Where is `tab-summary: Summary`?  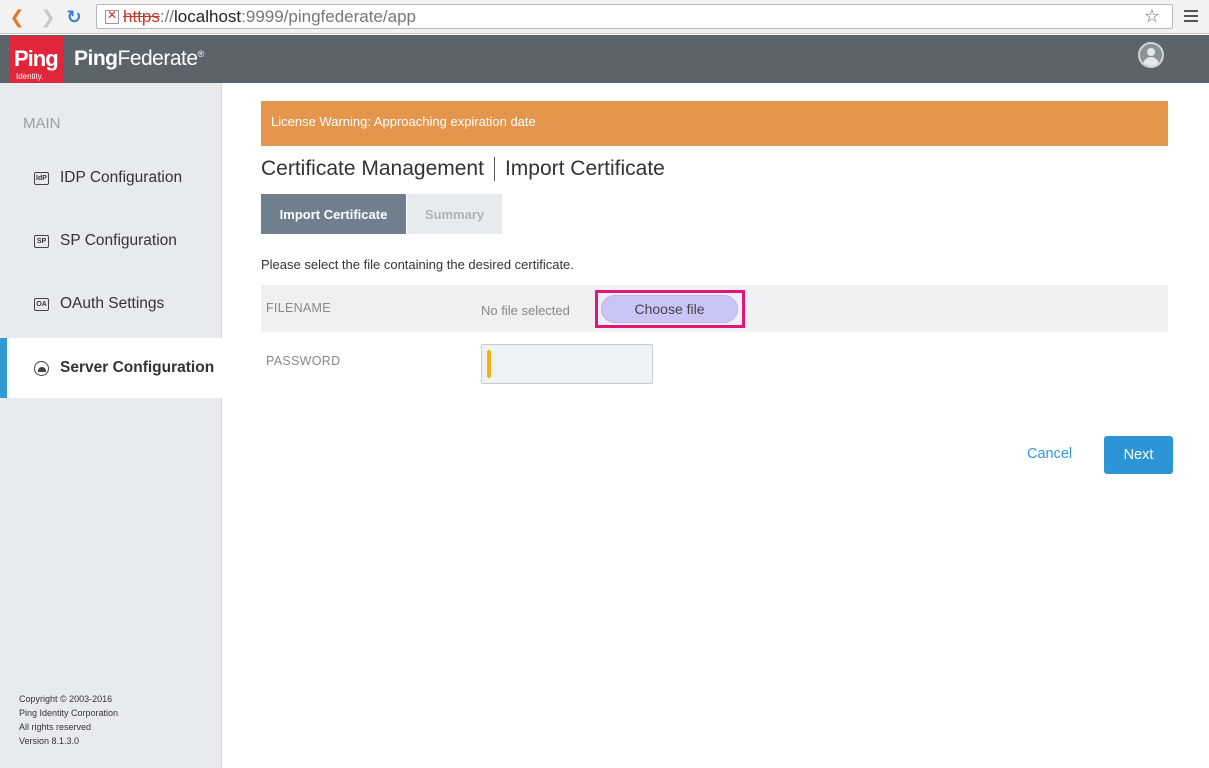 tab-summary: Summary is located at coordinates (454, 214).